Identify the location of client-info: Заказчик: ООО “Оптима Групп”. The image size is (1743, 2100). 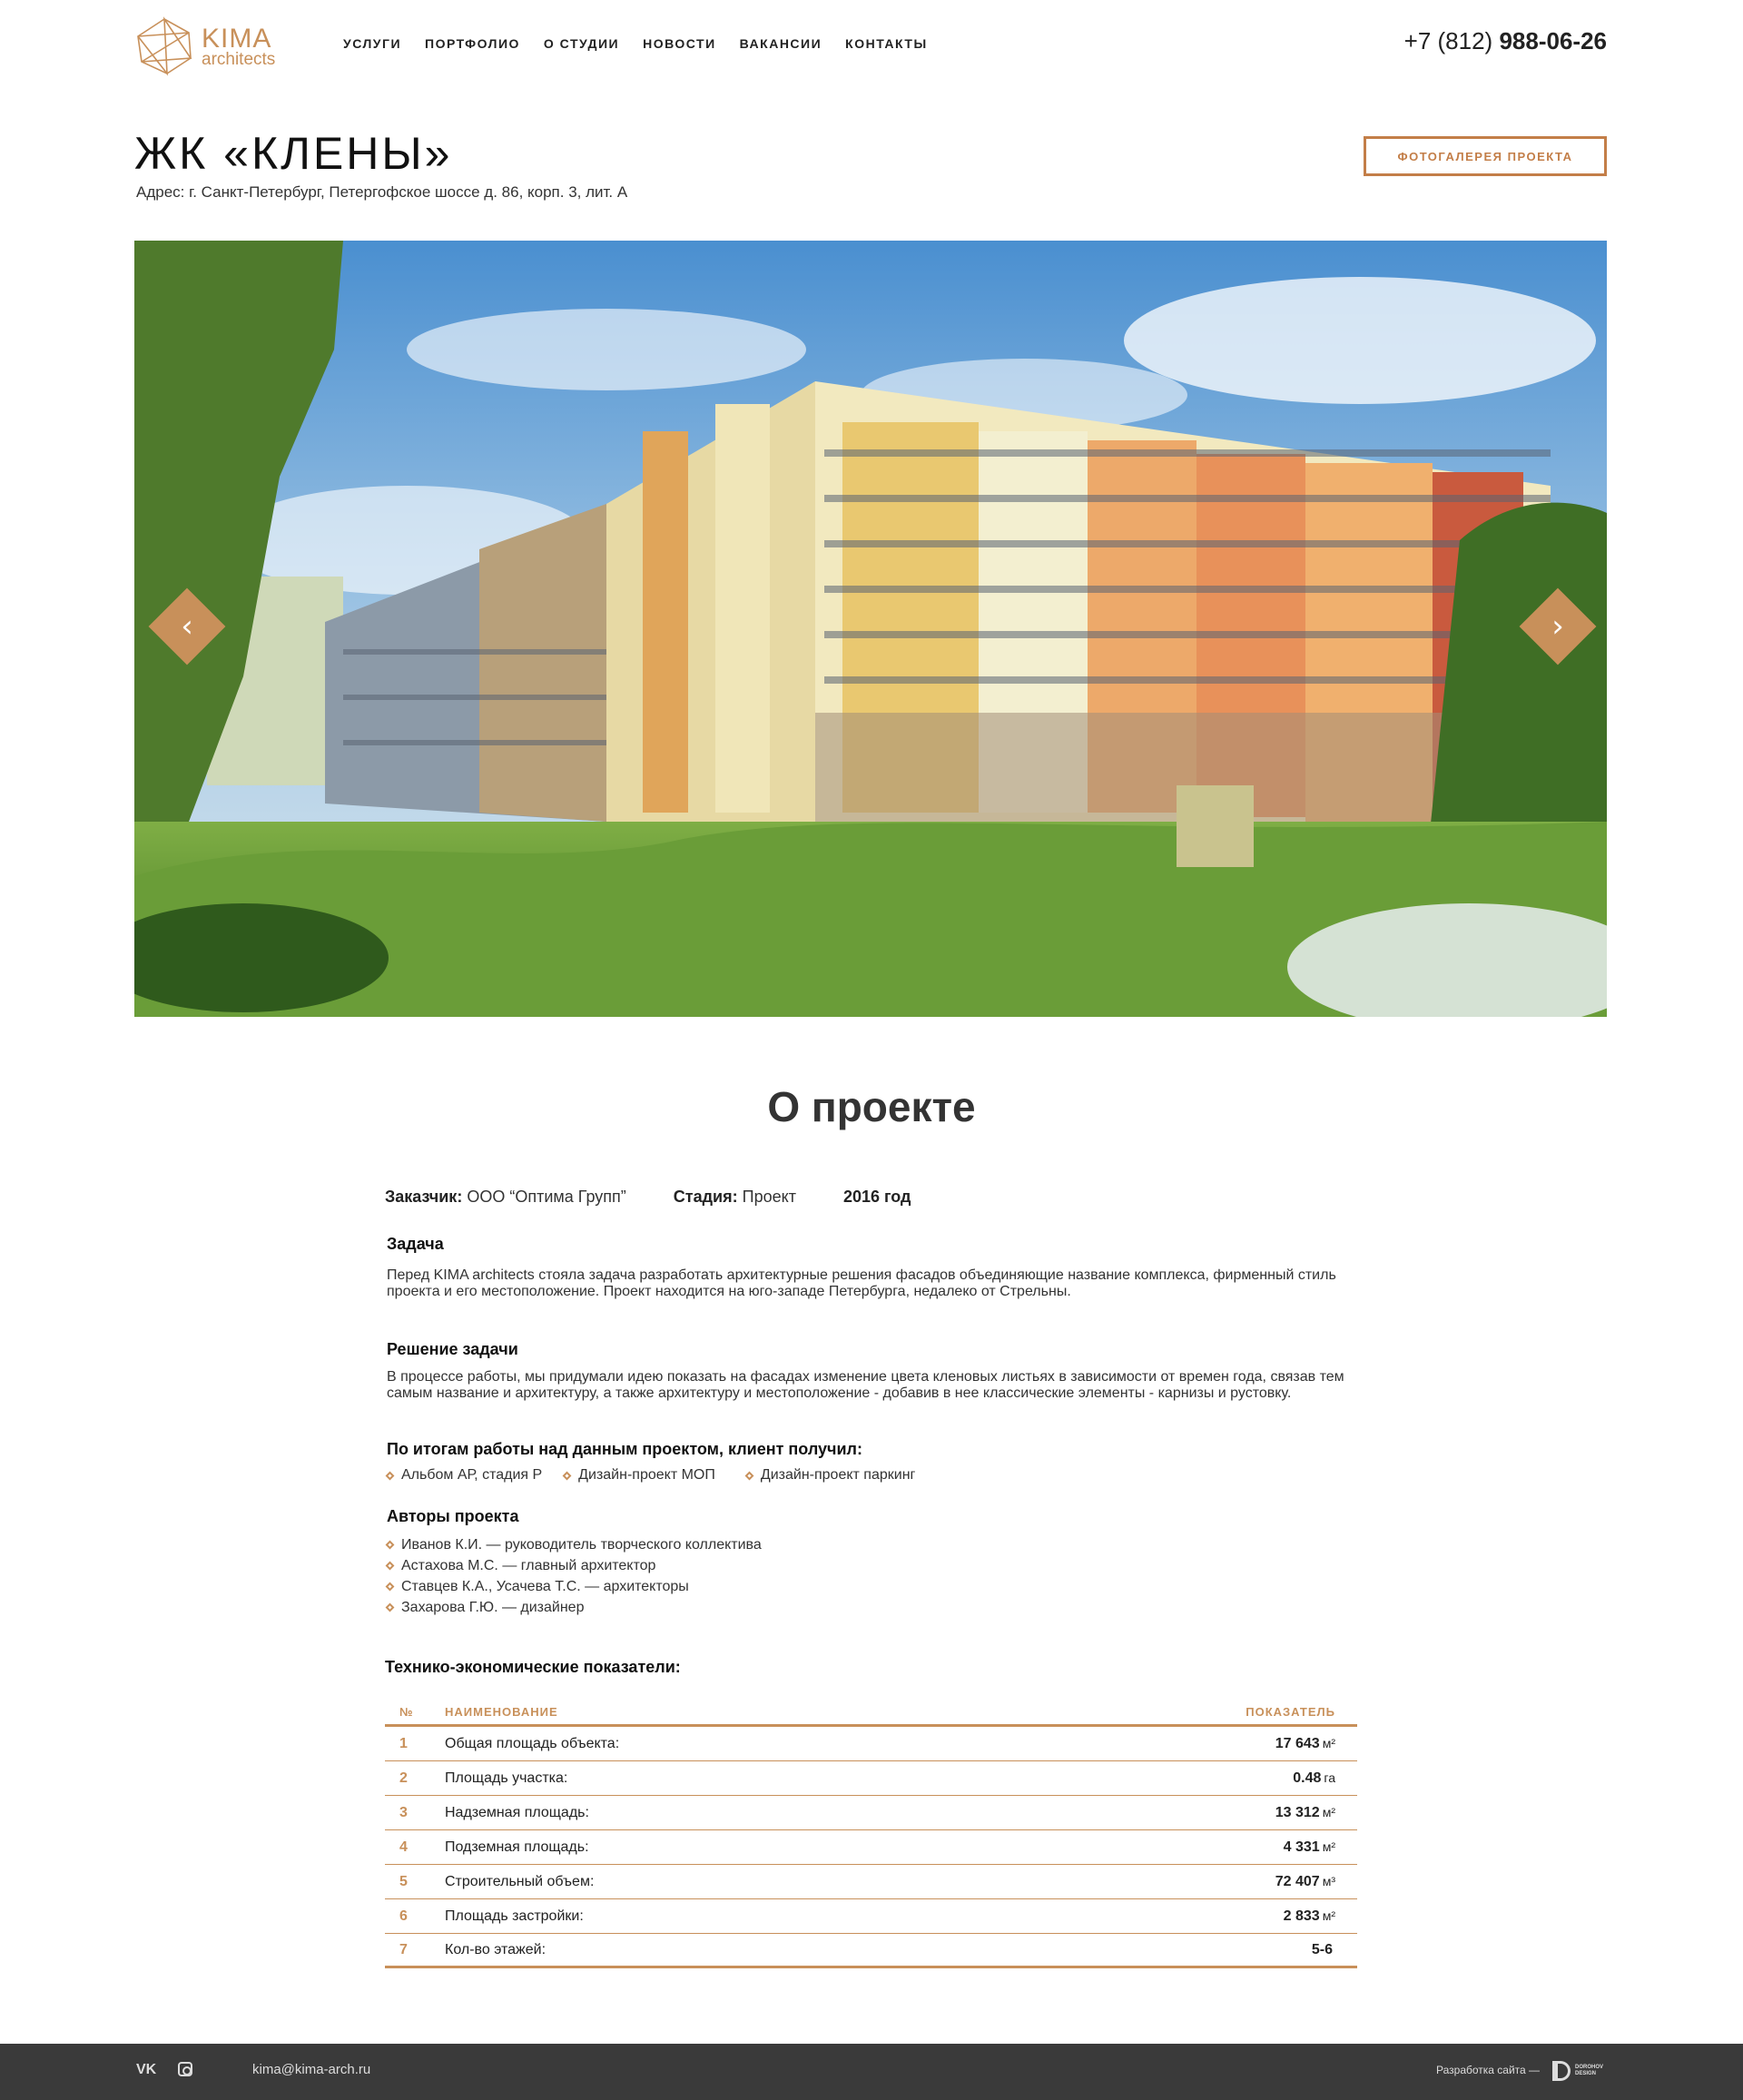
(505, 1197).